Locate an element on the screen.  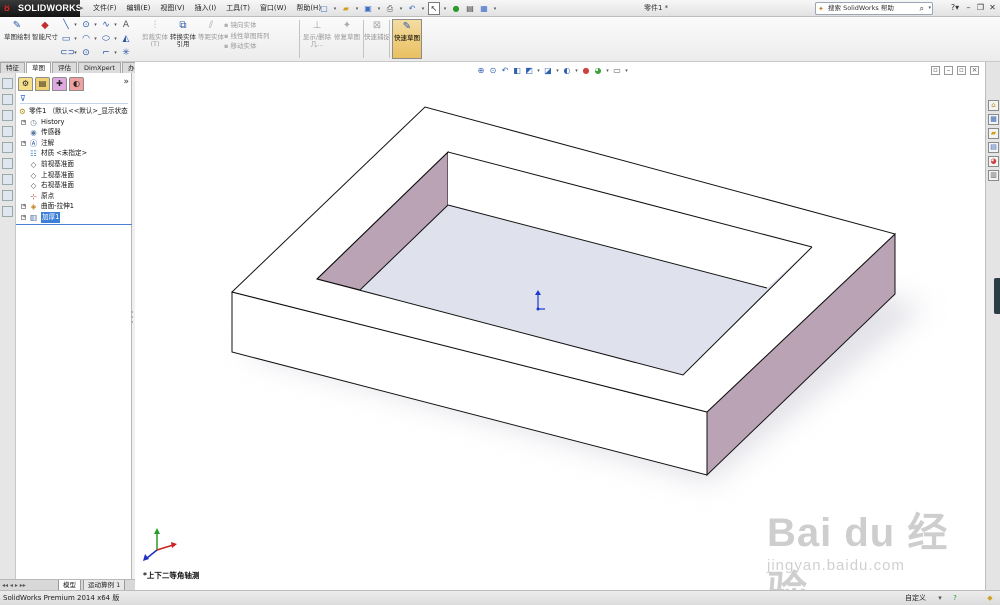
property-manager-tab-icon: ▤ is located at coordinates (42, 84).